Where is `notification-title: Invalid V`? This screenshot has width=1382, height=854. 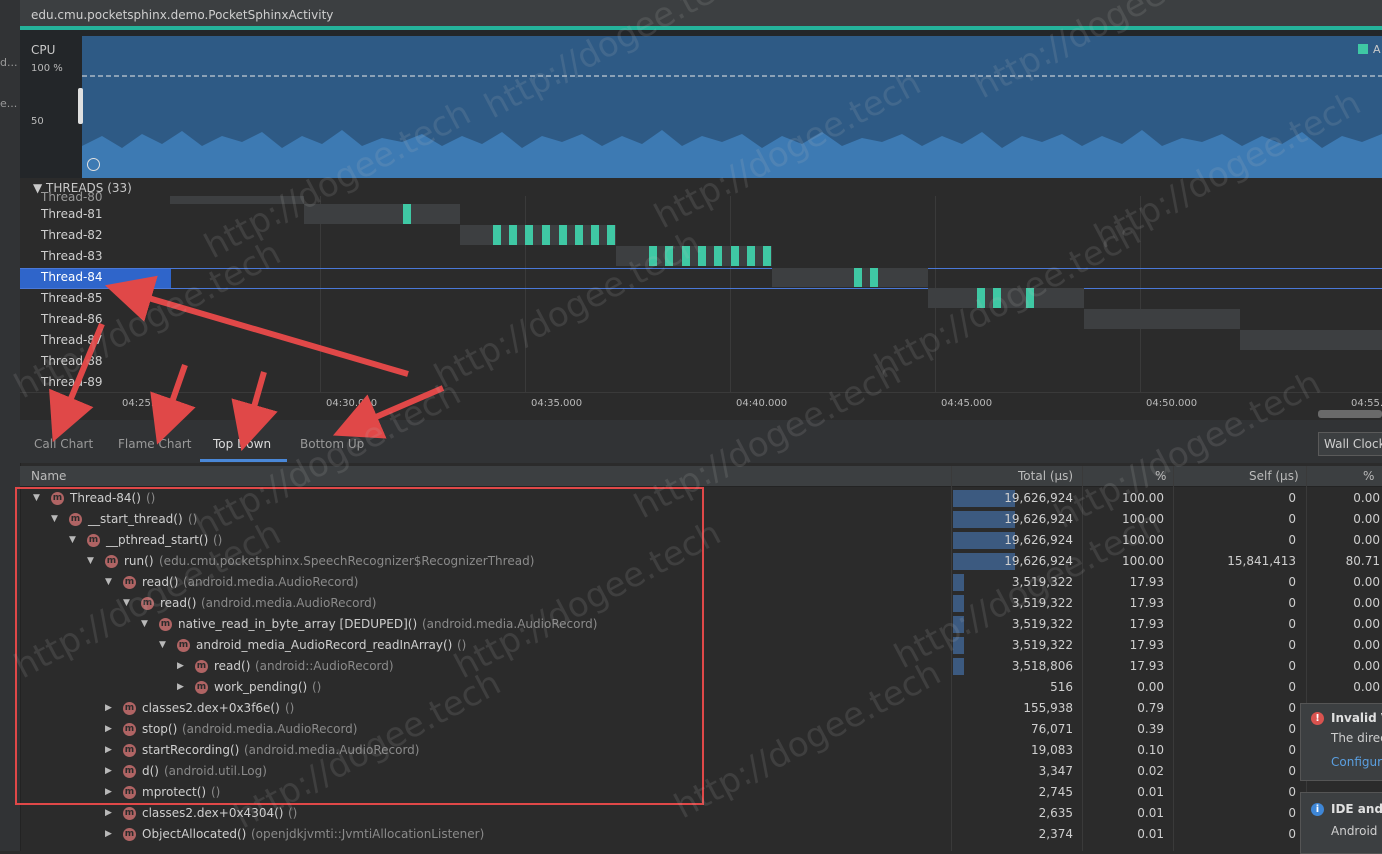
notification-title: Invalid V is located at coordinates (1356, 718).